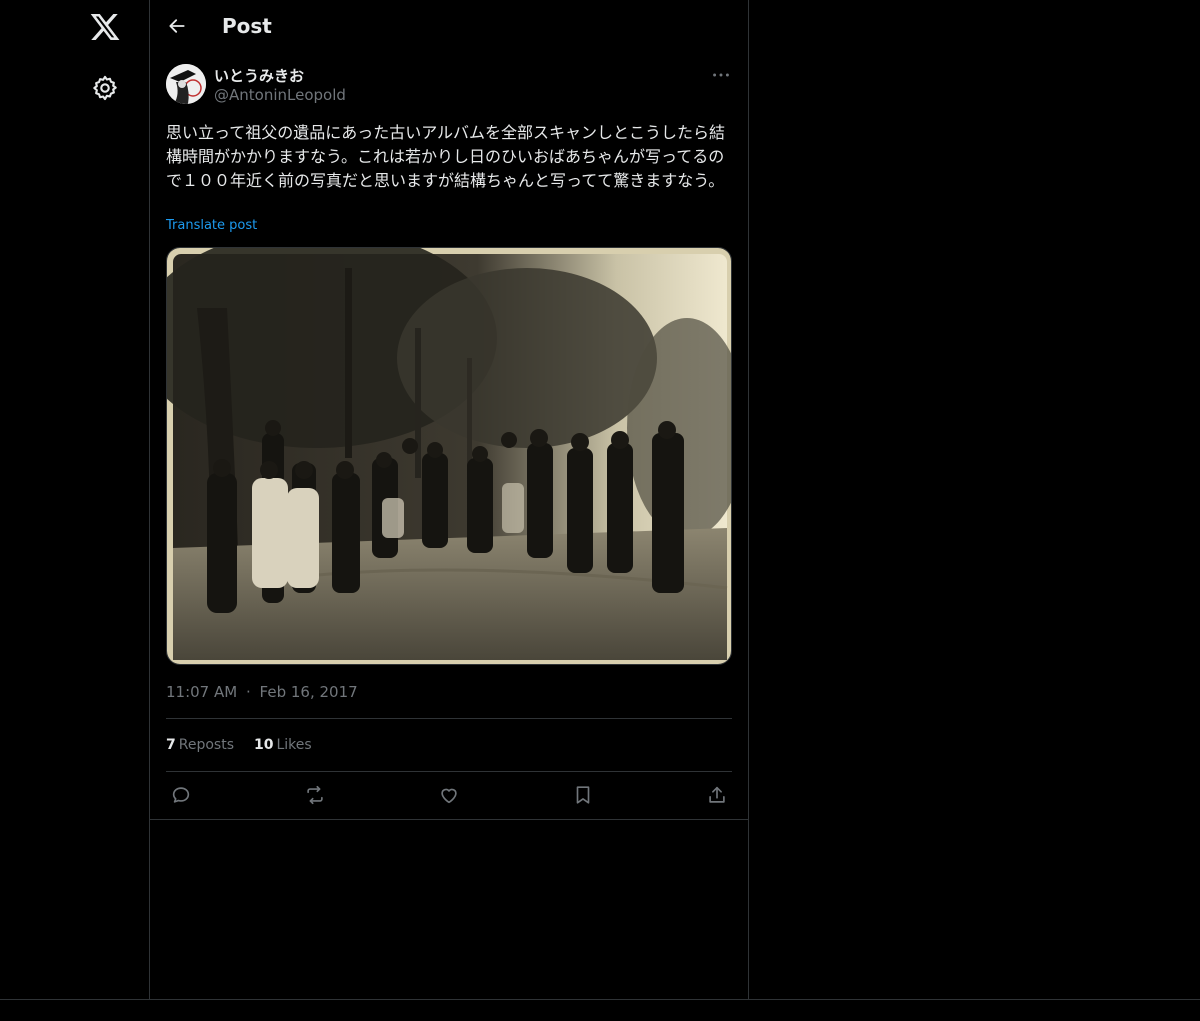 The height and width of the screenshot is (1021, 1200). What do you see at coordinates (583, 795) in the screenshot?
I see `bookmark-icon` at bounding box center [583, 795].